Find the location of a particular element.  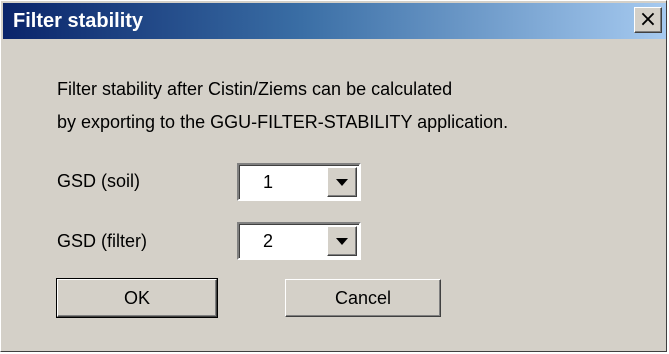

cancel-button: Cancel is located at coordinates (363, 298).